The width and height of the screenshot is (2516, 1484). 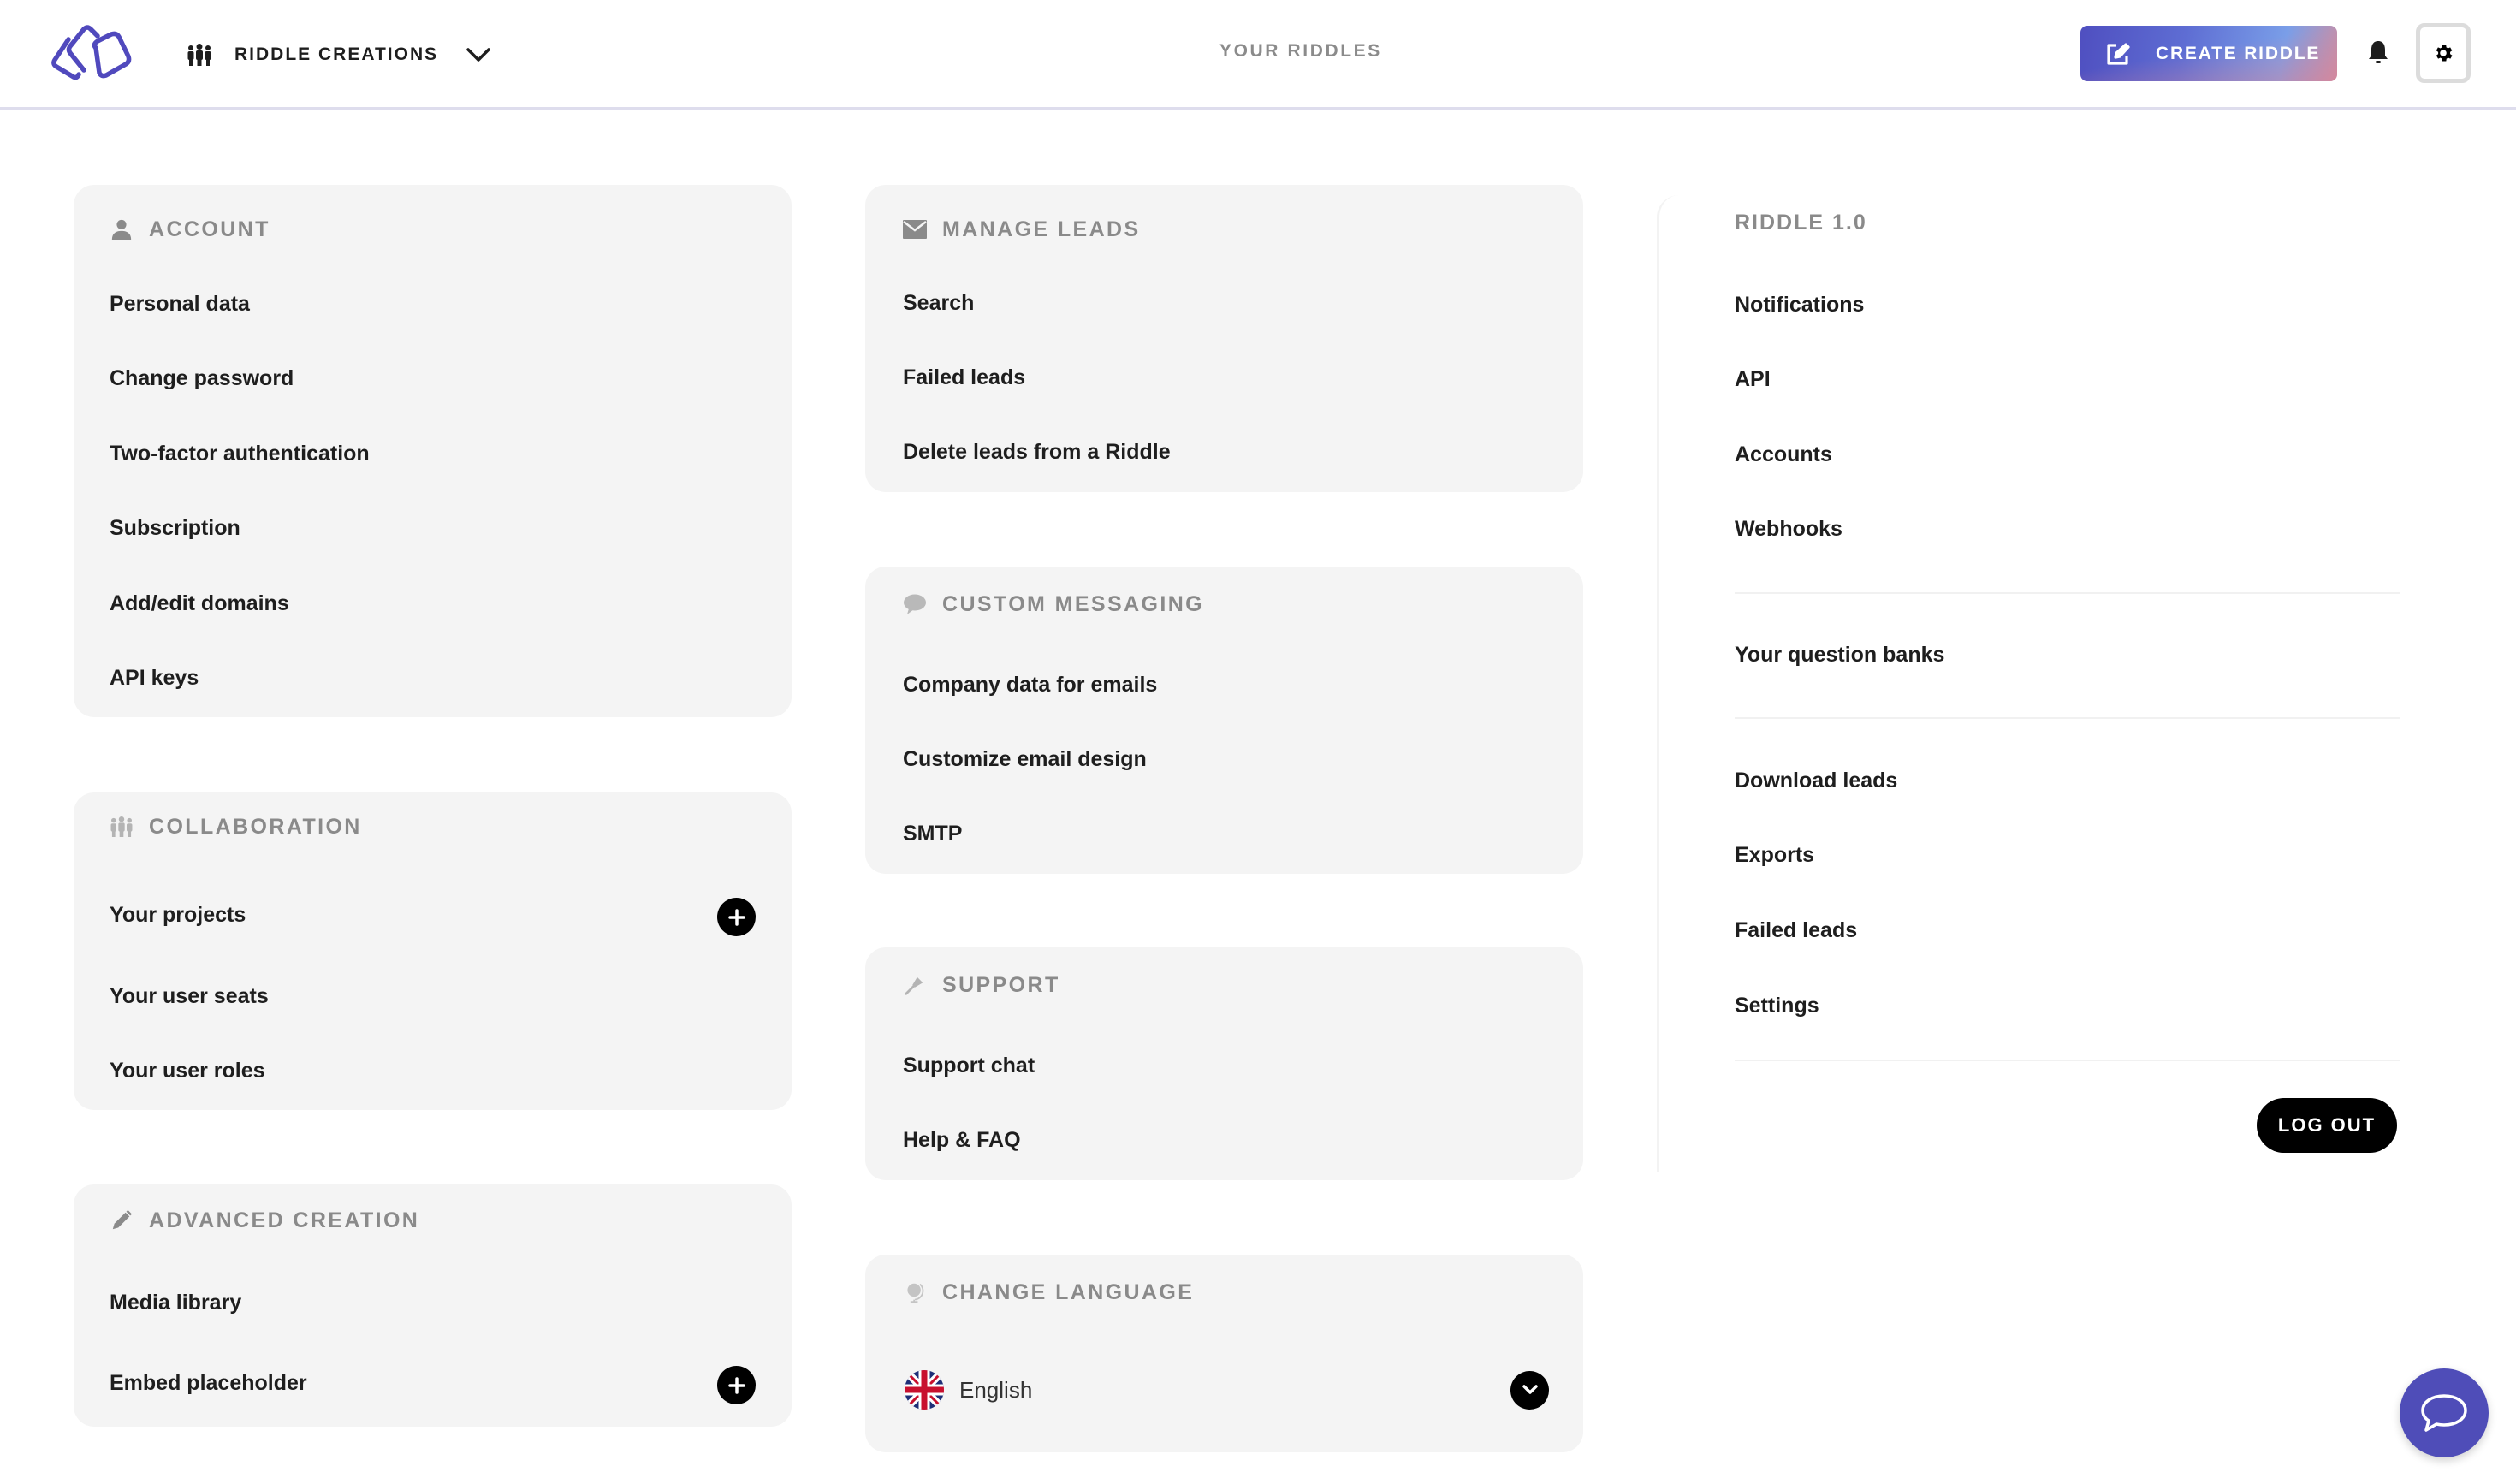 I want to click on team-switcher: RIDDLE CREATIONS, so click(x=339, y=55).